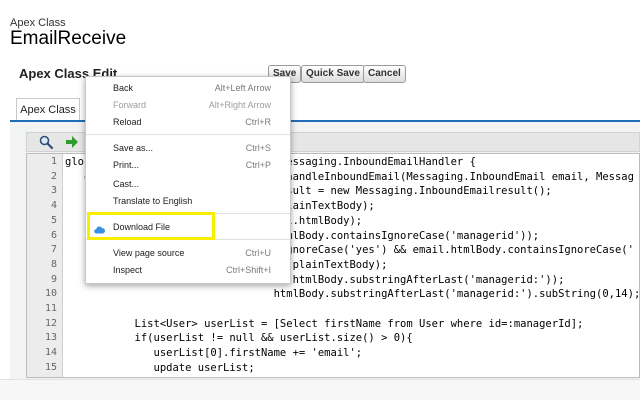  Describe the element at coordinates (50, 338) in the screenshot. I see `line-number: 13` at that location.